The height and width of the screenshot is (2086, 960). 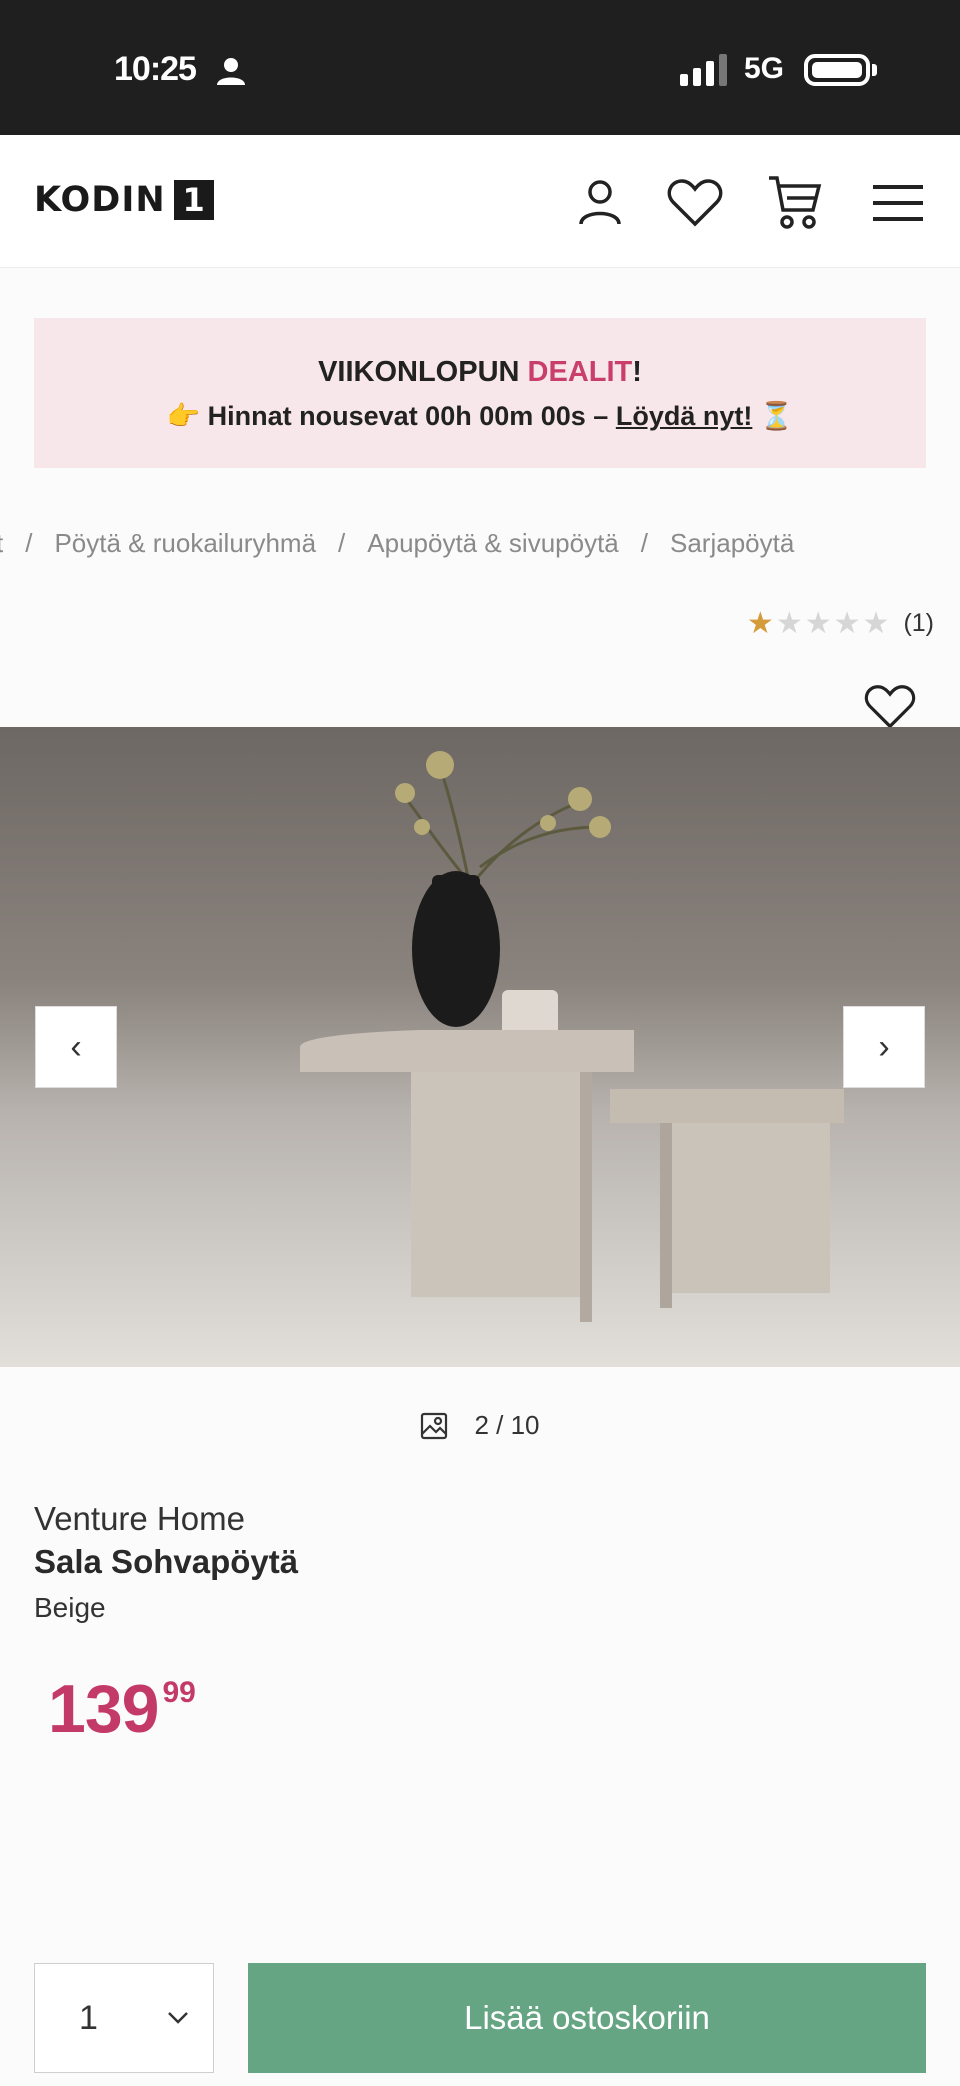 What do you see at coordinates (918, 623) in the screenshot?
I see `rating-count: (1)` at bounding box center [918, 623].